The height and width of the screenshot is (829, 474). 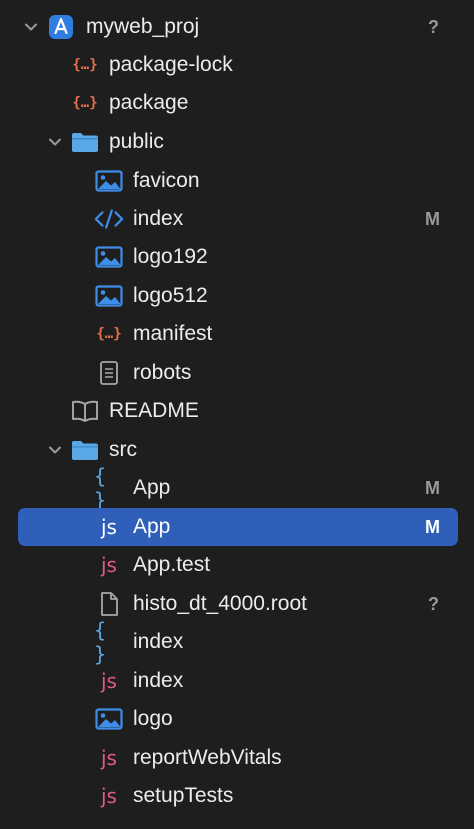 What do you see at coordinates (61, 27) in the screenshot?
I see `xcode-project-icon` at bounding box center [61, 27].